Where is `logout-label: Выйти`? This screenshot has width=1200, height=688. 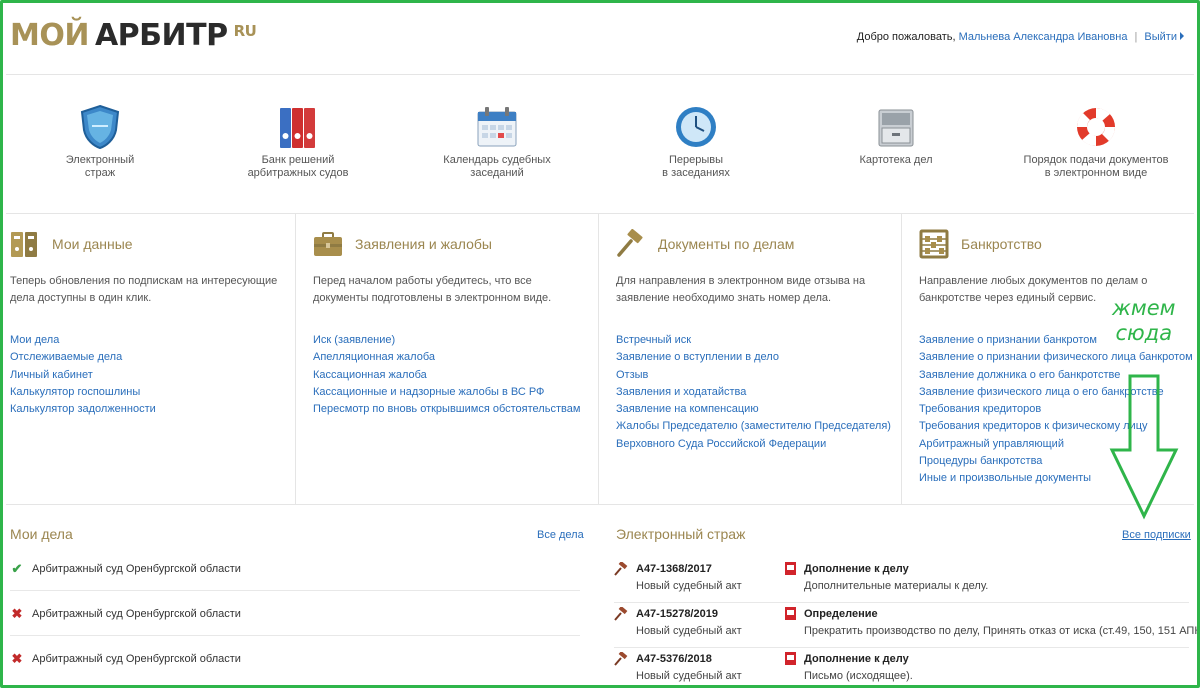
logout-label: Выйти is located at coordinates (1160, 37).